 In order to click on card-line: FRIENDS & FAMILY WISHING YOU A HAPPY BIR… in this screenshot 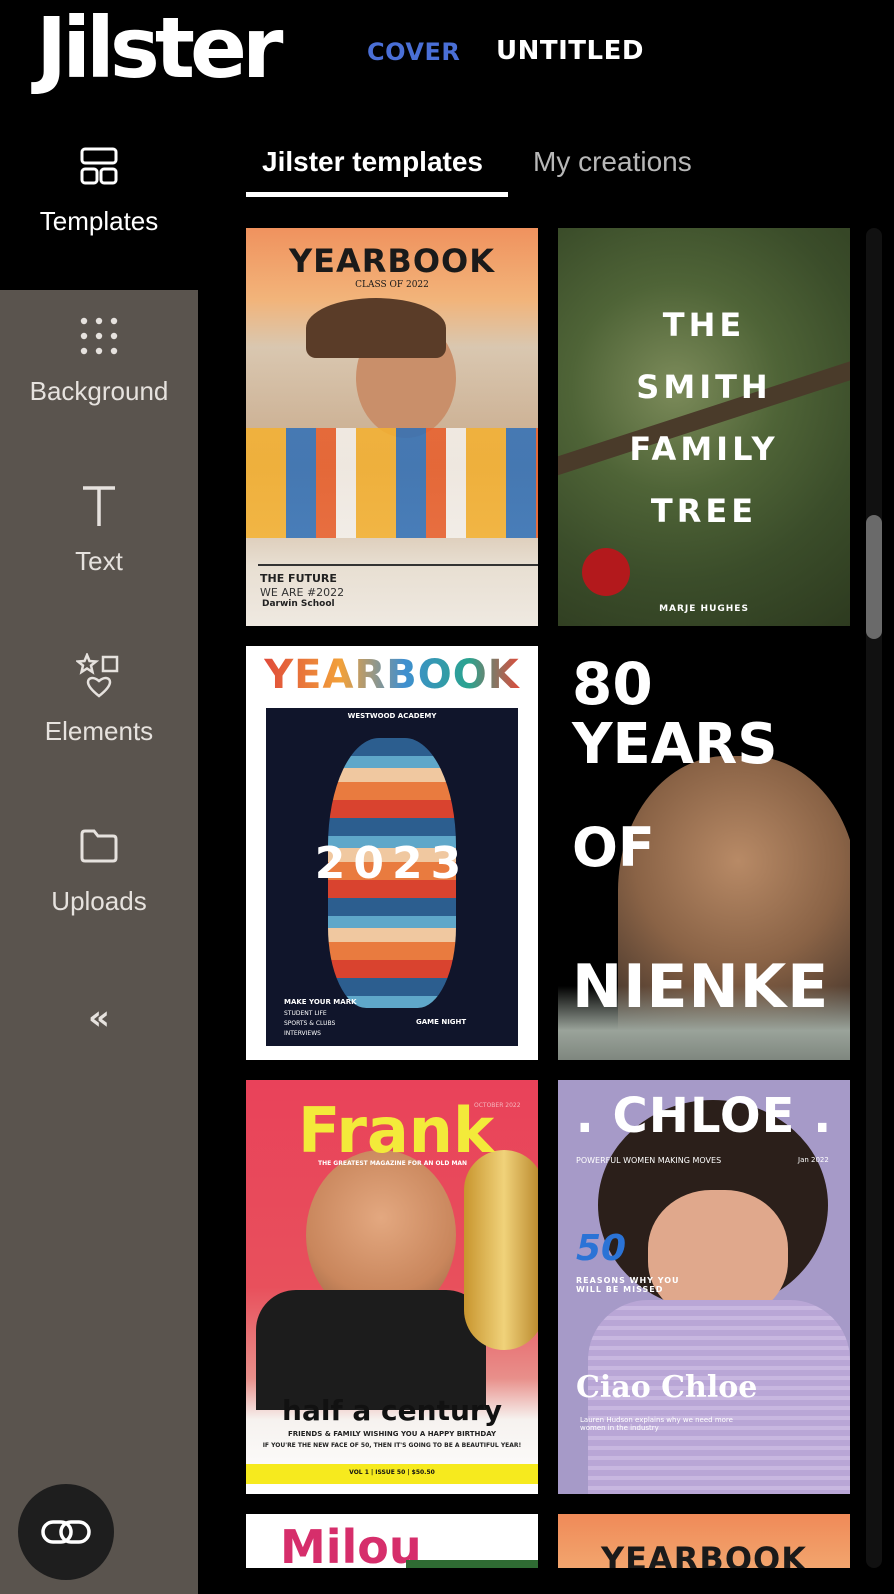, I will do `click(392, 1434)`.